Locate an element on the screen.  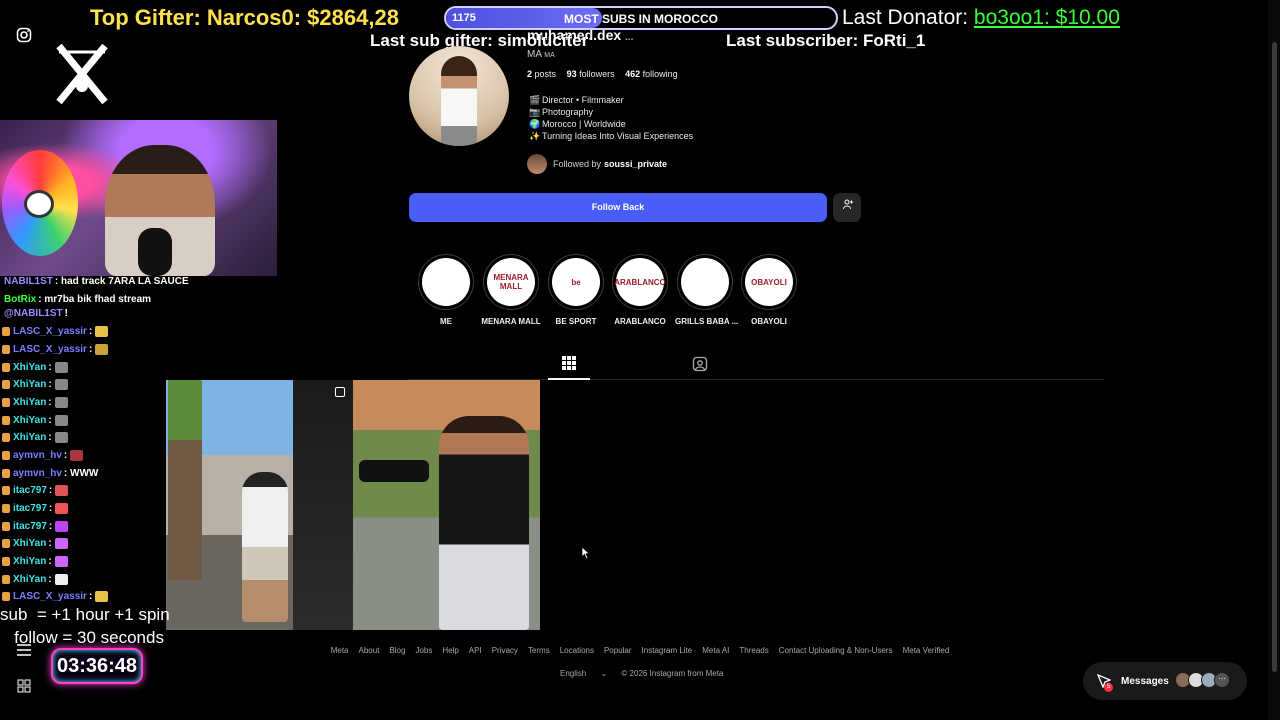
posts-stat: 2 posts is located at coordinates (541, 74).